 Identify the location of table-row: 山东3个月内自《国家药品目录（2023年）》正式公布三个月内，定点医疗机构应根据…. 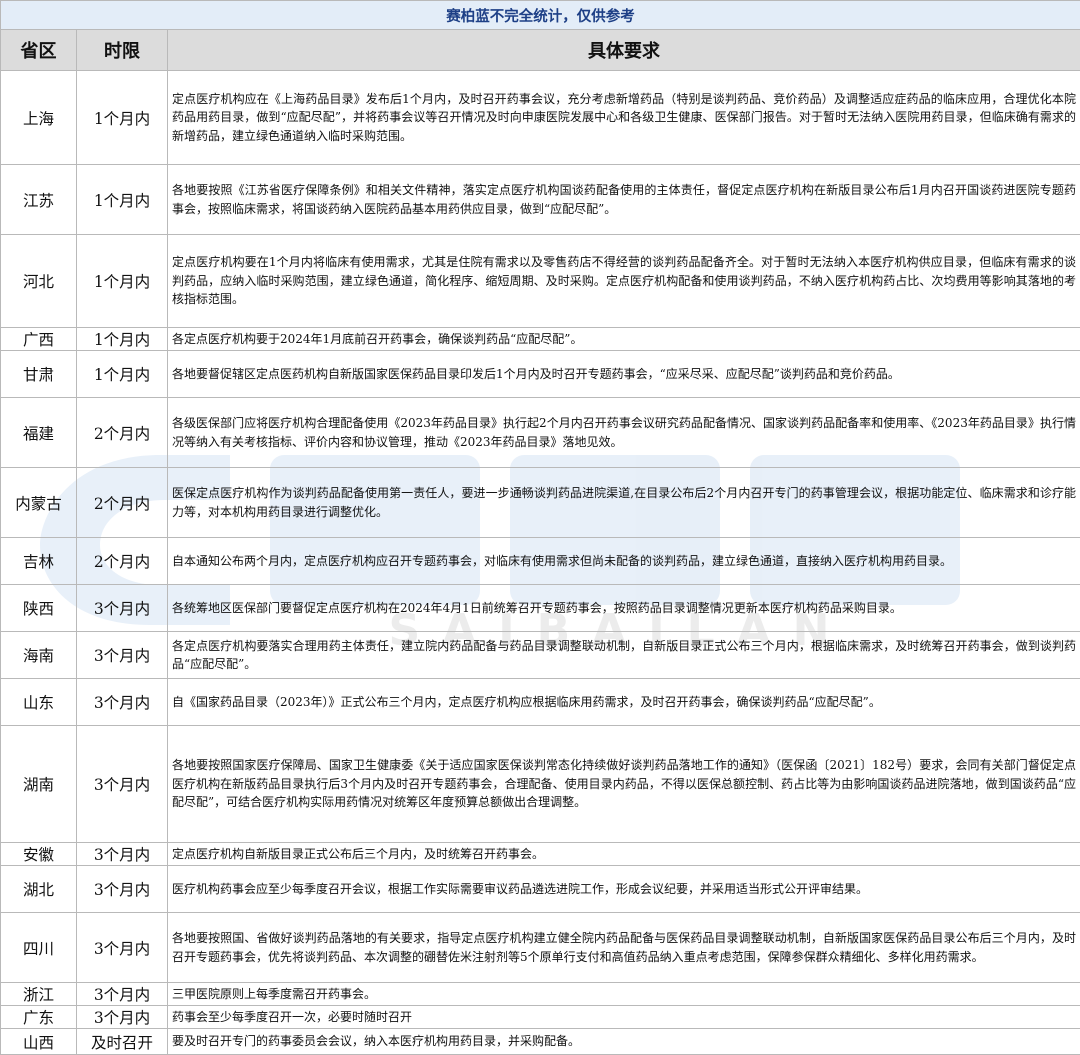
(540, 702).